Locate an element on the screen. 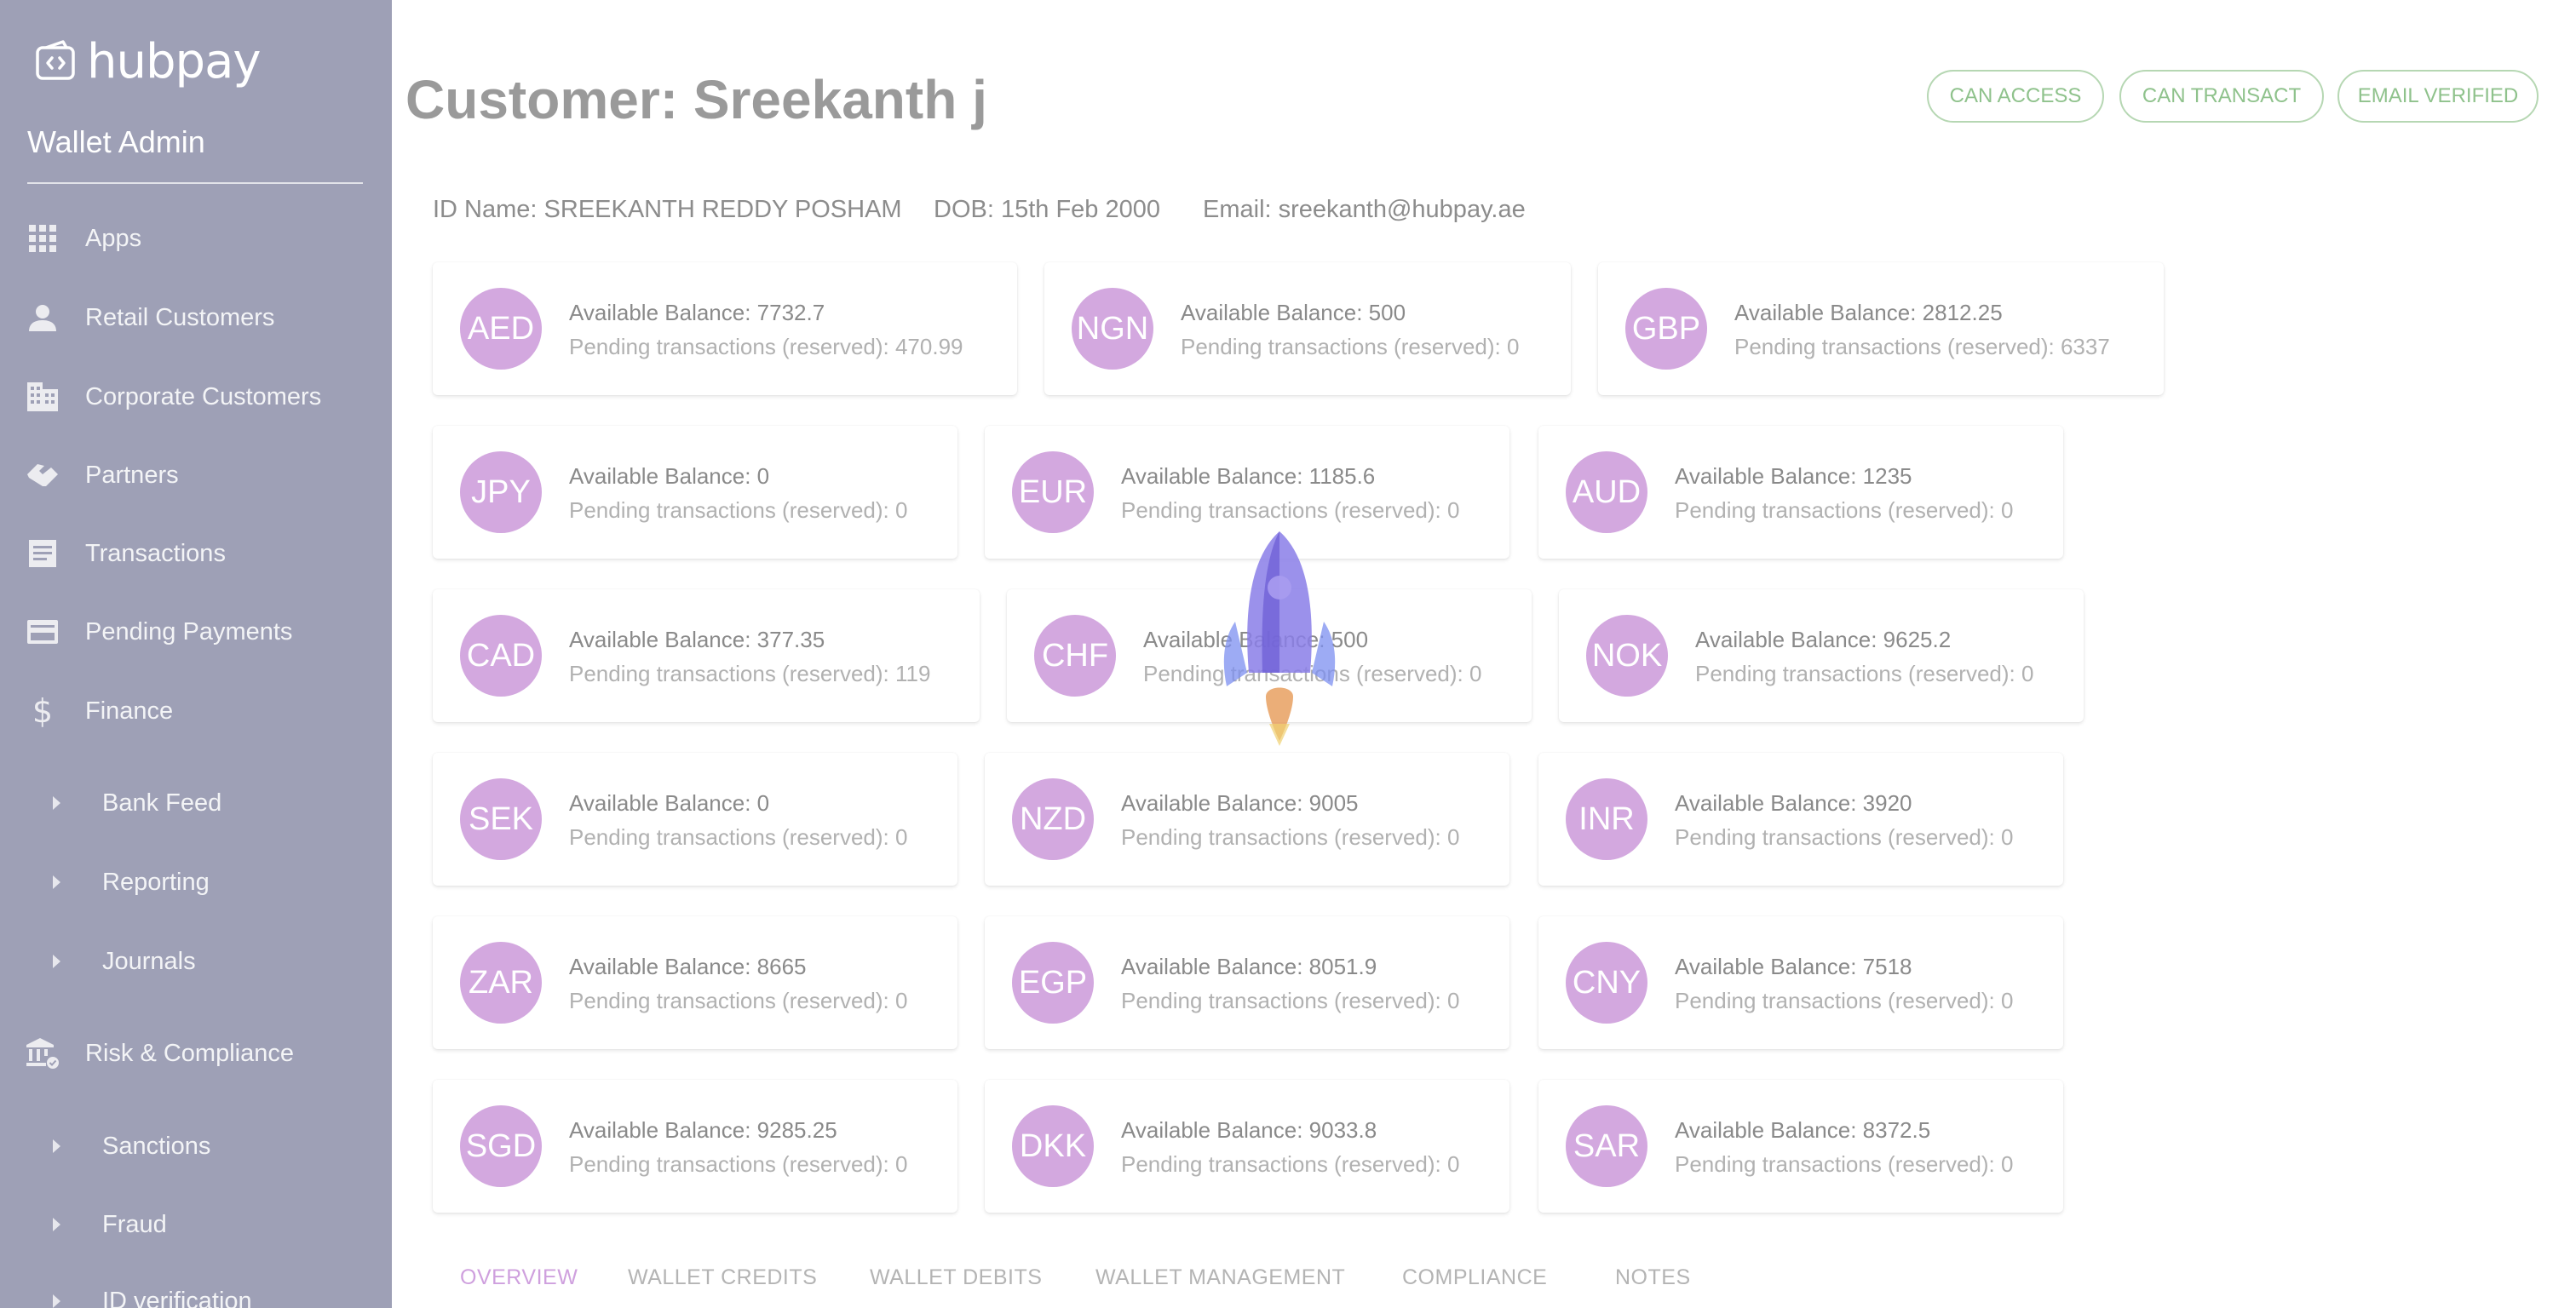  currency-avatar: CAD is located at coordinates (501, 656).